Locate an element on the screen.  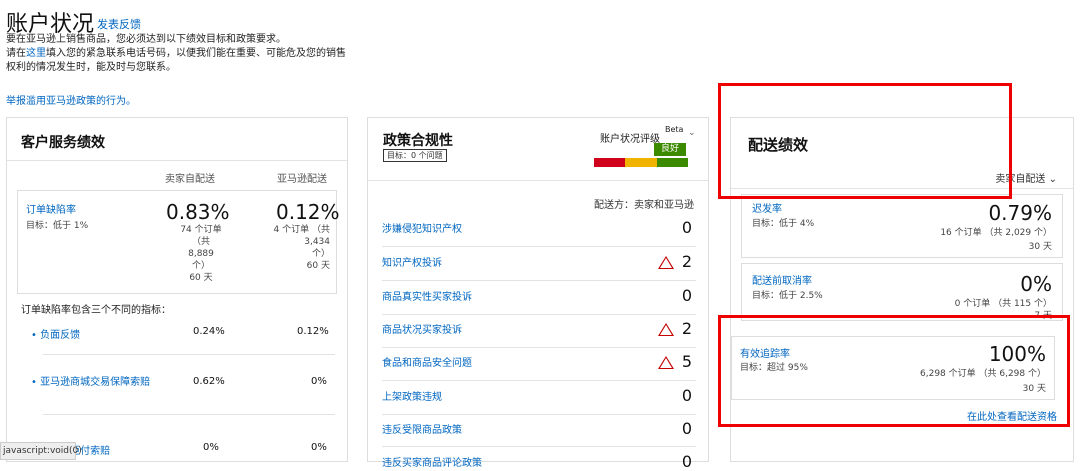
odr-fba-days: 60 天 is located at coordinates (318, 266).